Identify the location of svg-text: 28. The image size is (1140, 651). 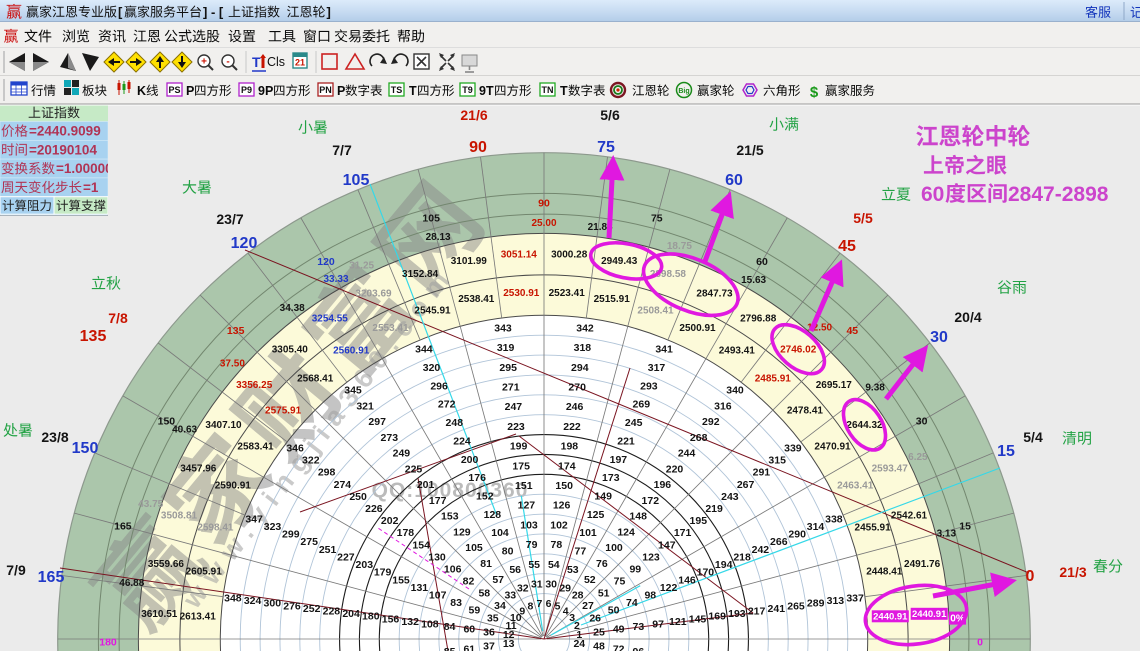
(578, 596).